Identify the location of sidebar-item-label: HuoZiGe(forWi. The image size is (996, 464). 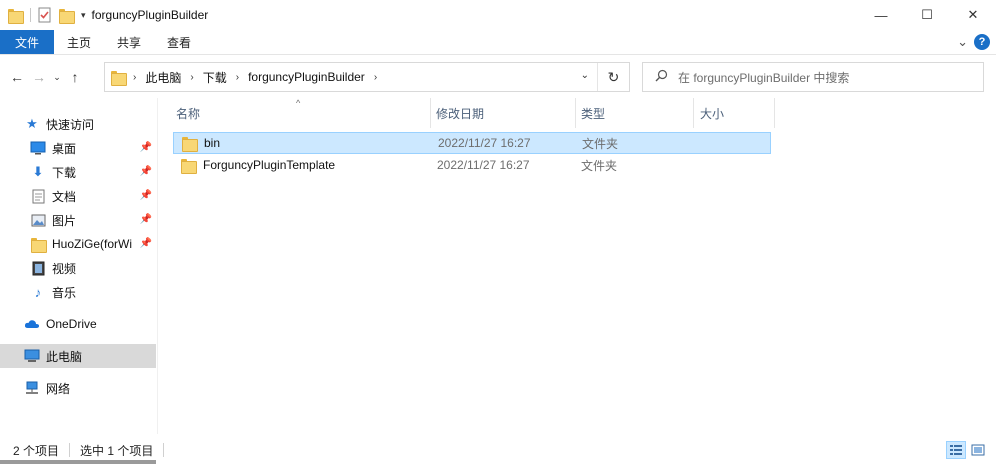
(92, 244).